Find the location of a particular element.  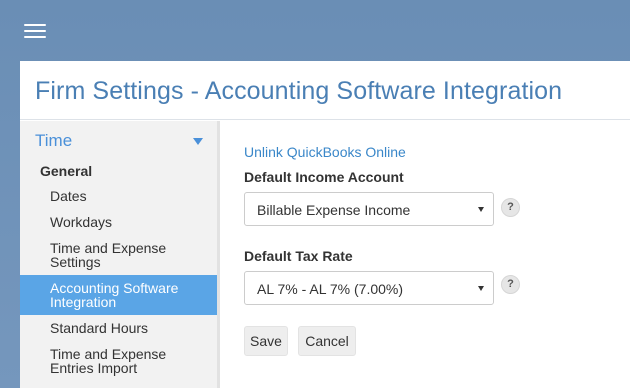

chevron-down-icon is located at coordinates (198, 141).